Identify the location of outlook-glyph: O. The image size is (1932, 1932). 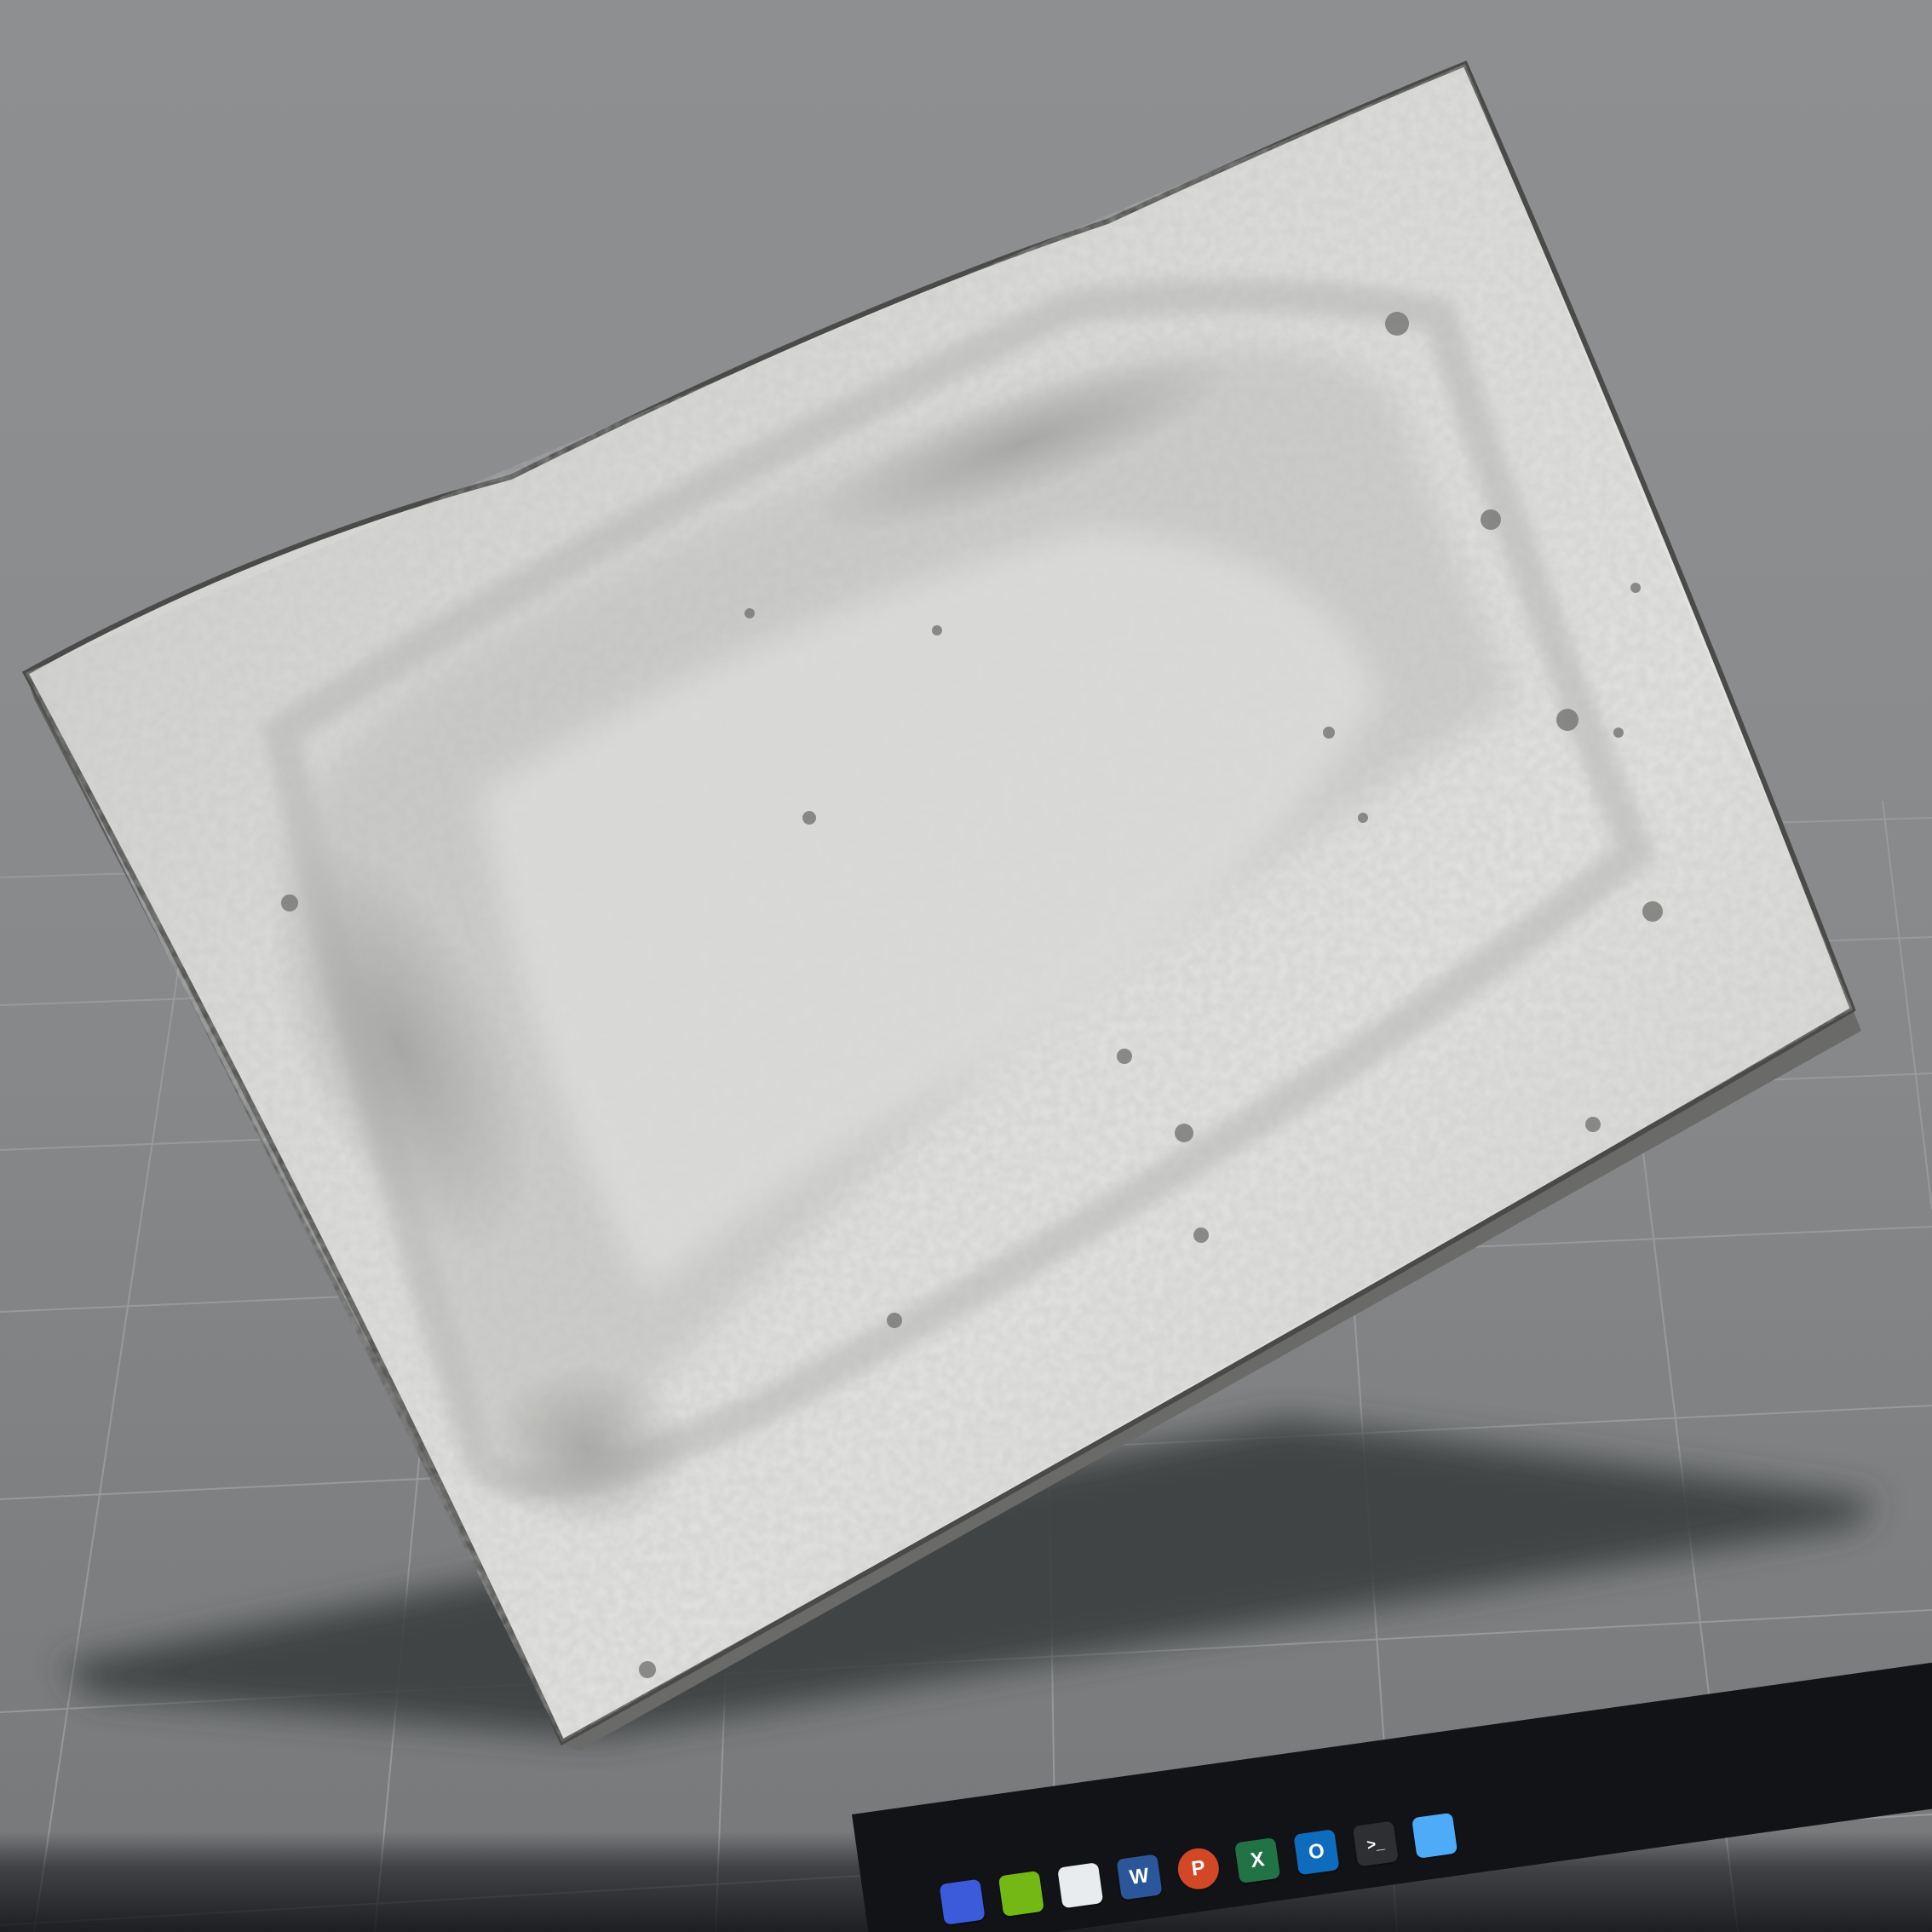
(1316, 1852).